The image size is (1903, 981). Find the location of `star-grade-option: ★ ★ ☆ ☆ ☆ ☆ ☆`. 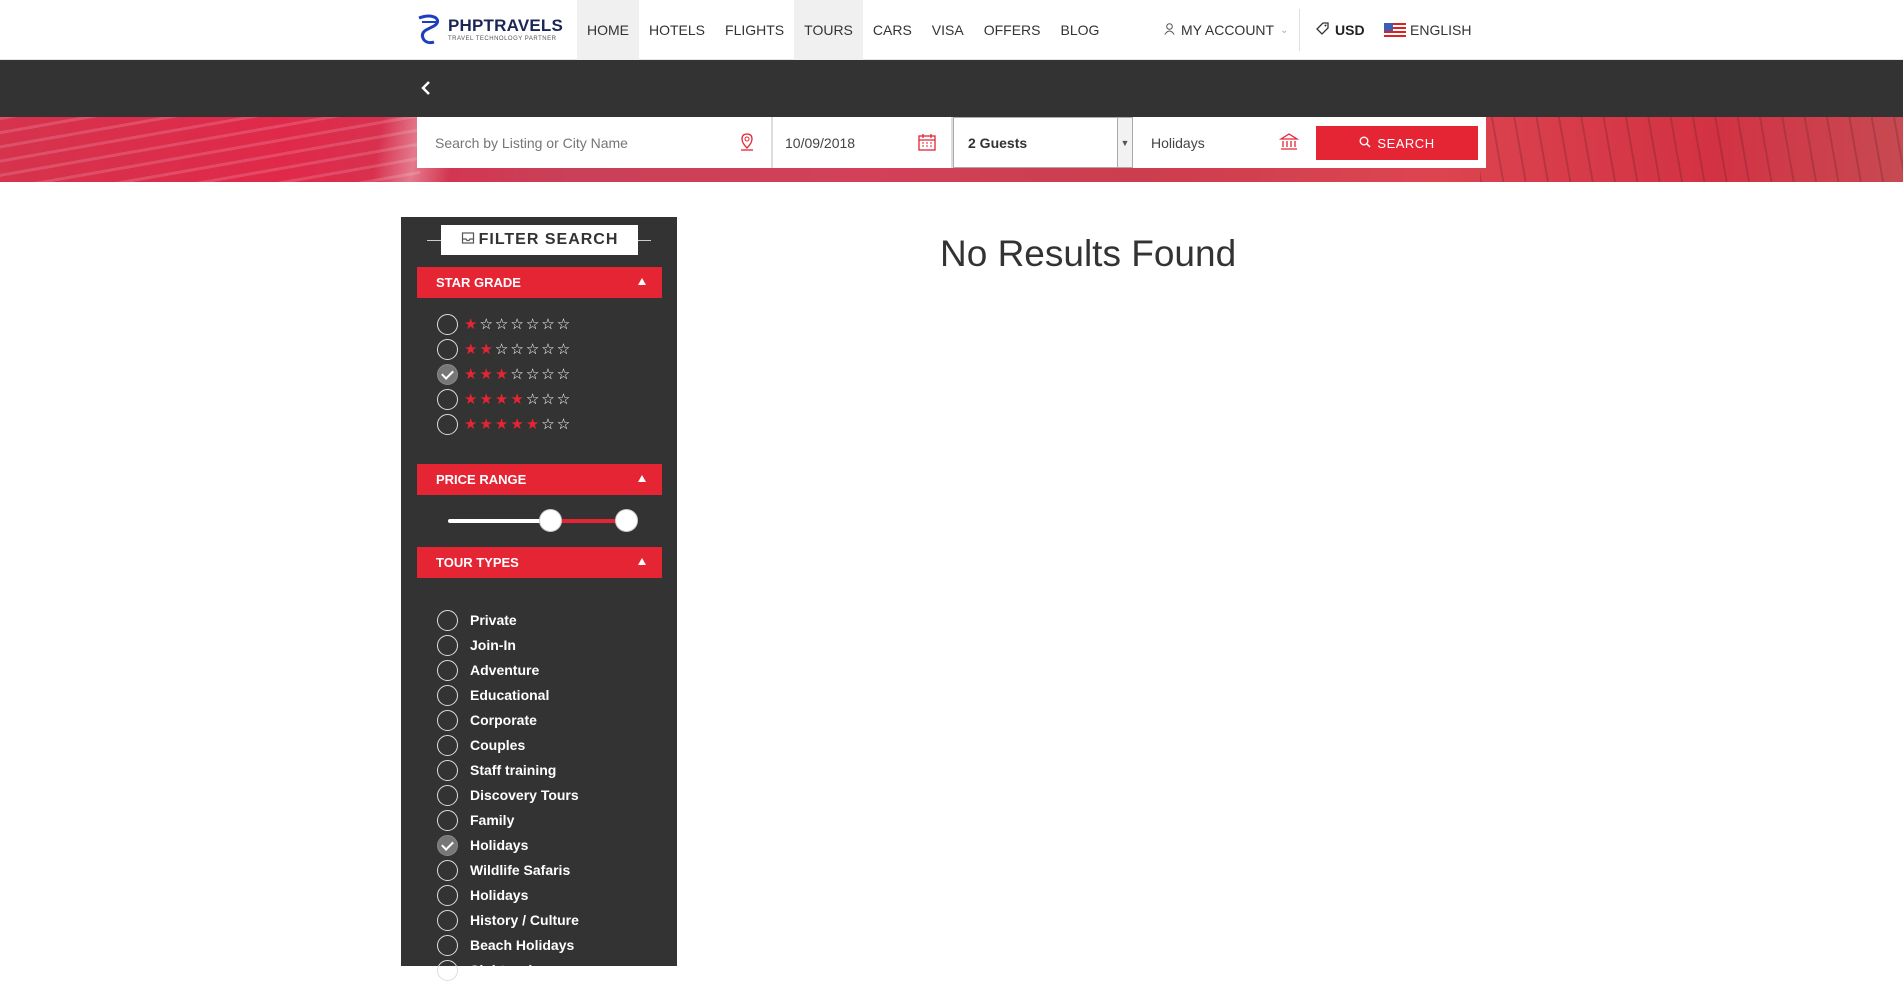

star-grade-option: ★ ★ ☆ ☆ ☆ ☆ ☆ is located at coordinates (503, 349).